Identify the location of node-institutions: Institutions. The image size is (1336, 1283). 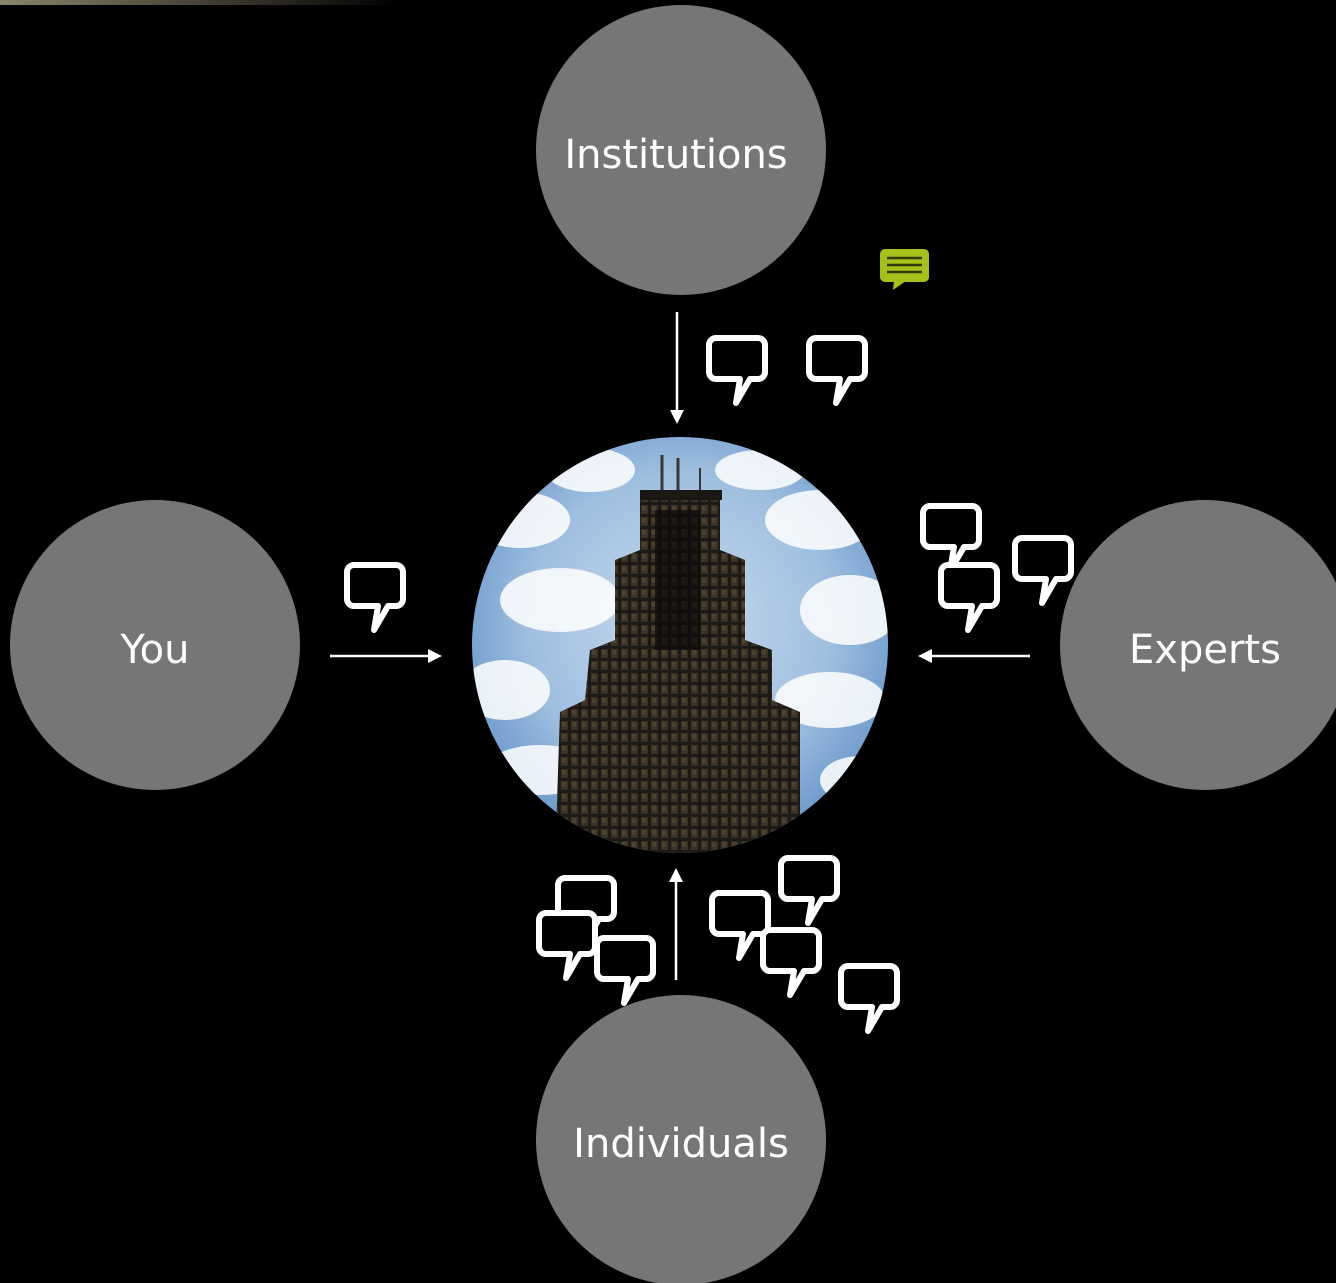
(681, 150).